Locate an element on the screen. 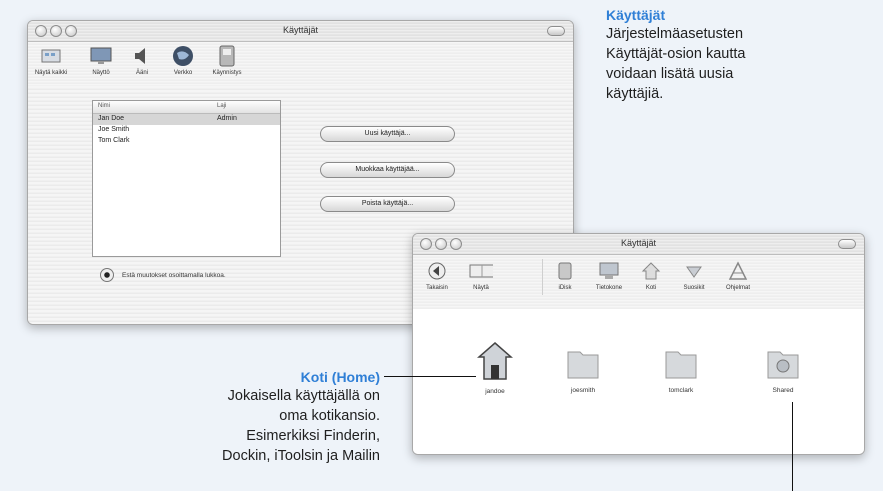 The image size is (883, 491). toolbar-label: Suosikit is located at coordinates (694, 288).